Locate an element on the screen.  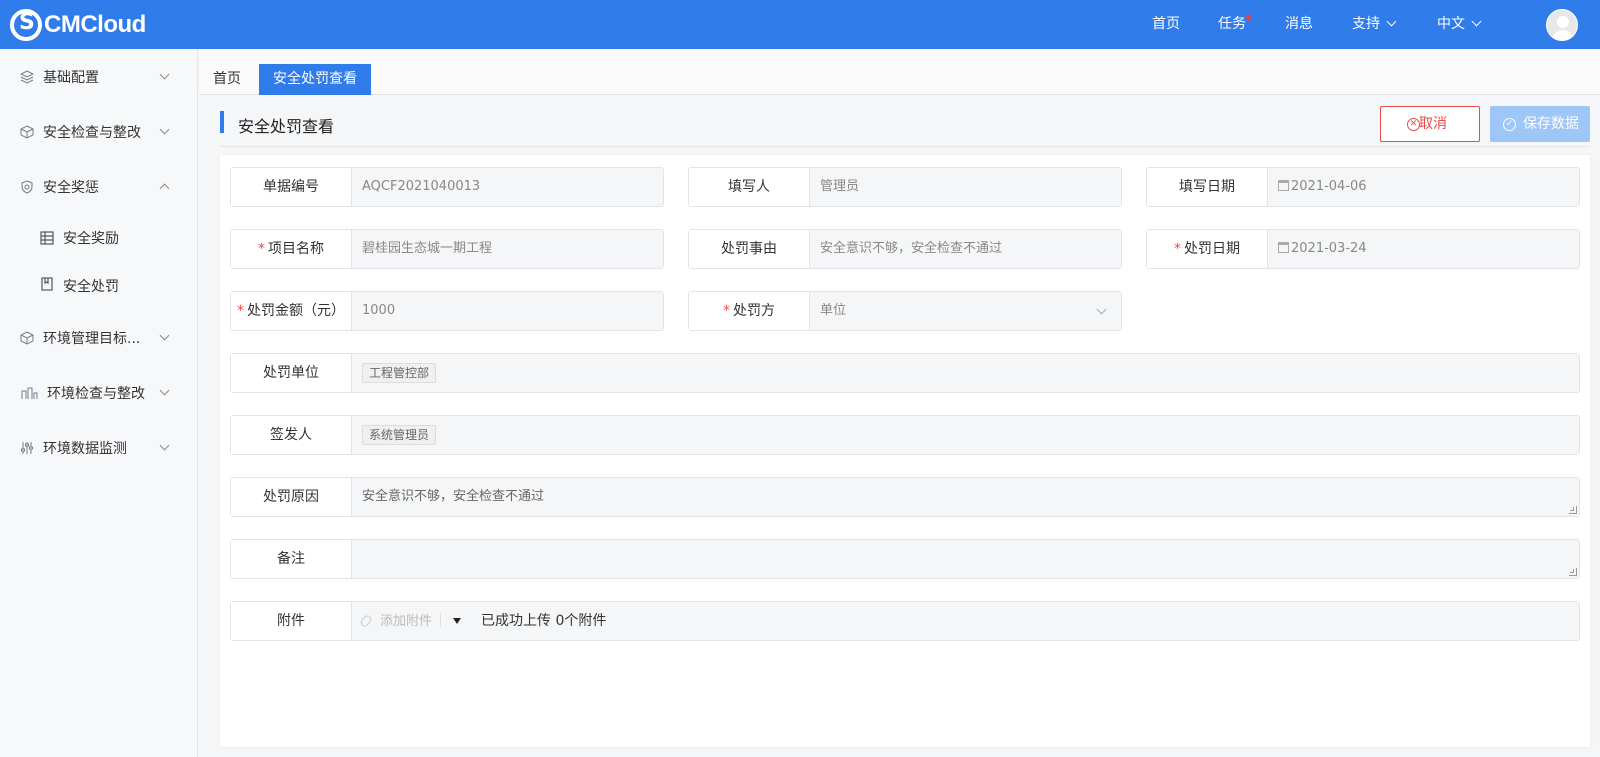
logo: CMCloud is located at coordinates (78, 25).